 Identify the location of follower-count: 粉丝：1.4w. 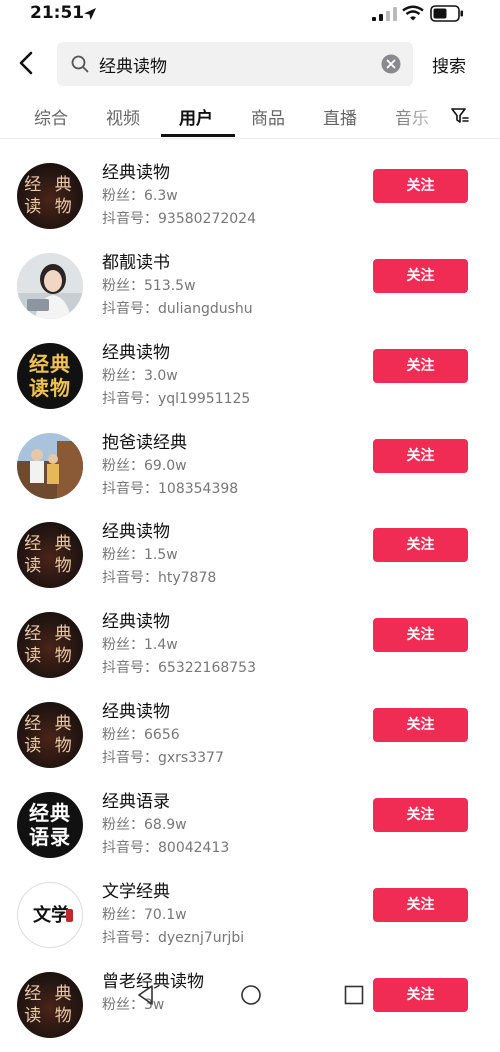
(140, 645).